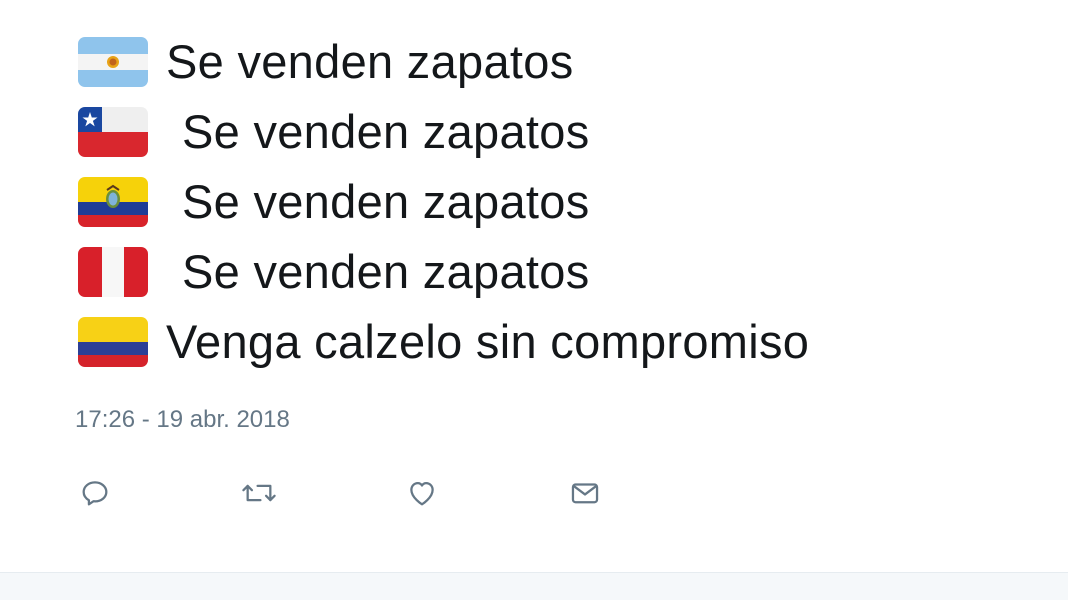  I want to click on retweet-button, so click(259, 493).